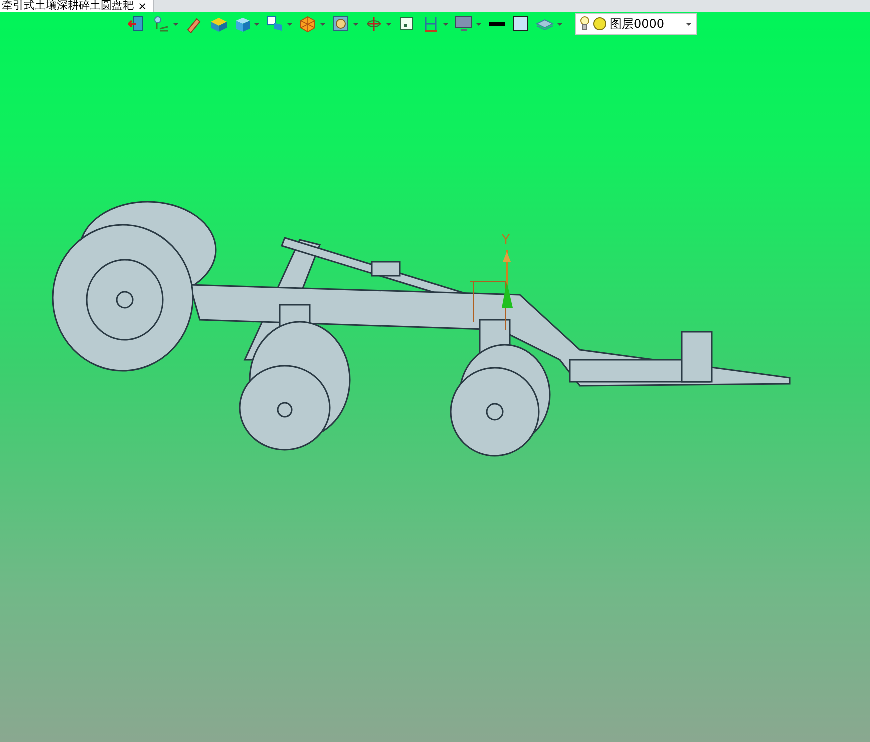 Image resolution: width=870 pixels, height=742 pixels. Describe the element at coordinates (407, 24) in the screenshot. I see `panel-icon` at that location.